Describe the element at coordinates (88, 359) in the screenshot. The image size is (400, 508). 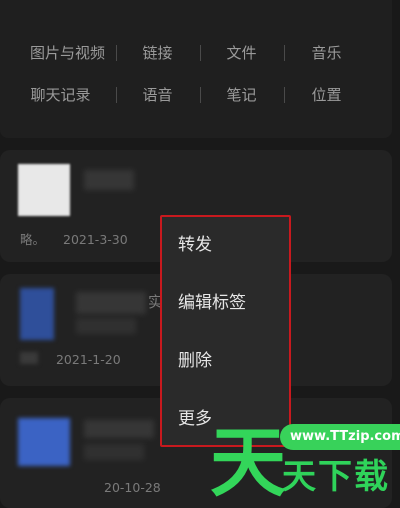
I see `item-date: 2021-1-20` at that location.